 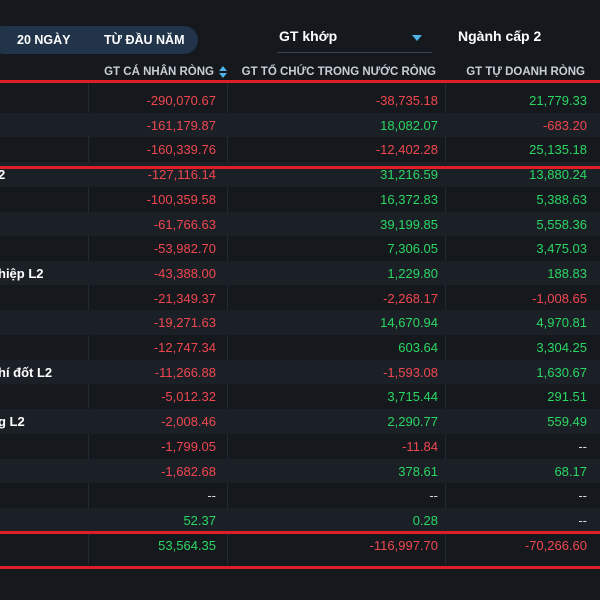 I want to click on tab-year-to-date: TỪ ĐẦU NĂM, so click(x=144, y=40).